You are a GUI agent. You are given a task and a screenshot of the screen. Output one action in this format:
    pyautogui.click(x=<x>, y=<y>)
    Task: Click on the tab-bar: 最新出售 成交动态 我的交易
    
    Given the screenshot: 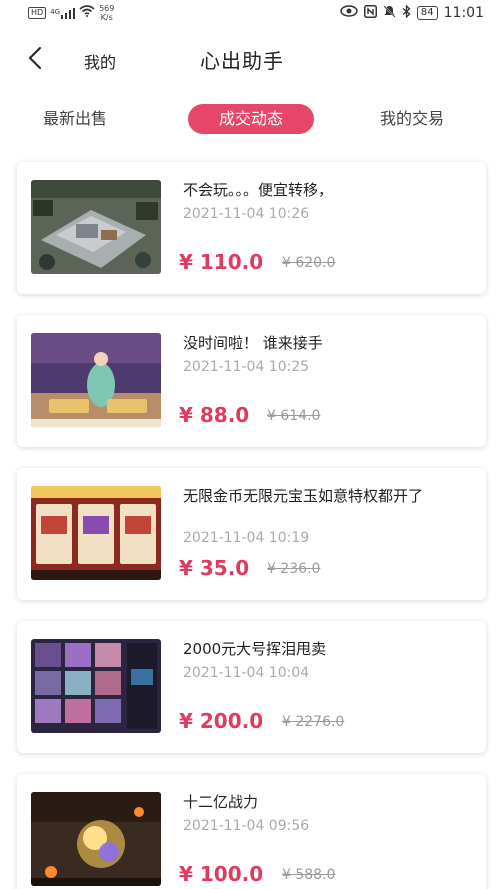 What is the action you would take?
    pyautogui.click(x=248, y=120)
    